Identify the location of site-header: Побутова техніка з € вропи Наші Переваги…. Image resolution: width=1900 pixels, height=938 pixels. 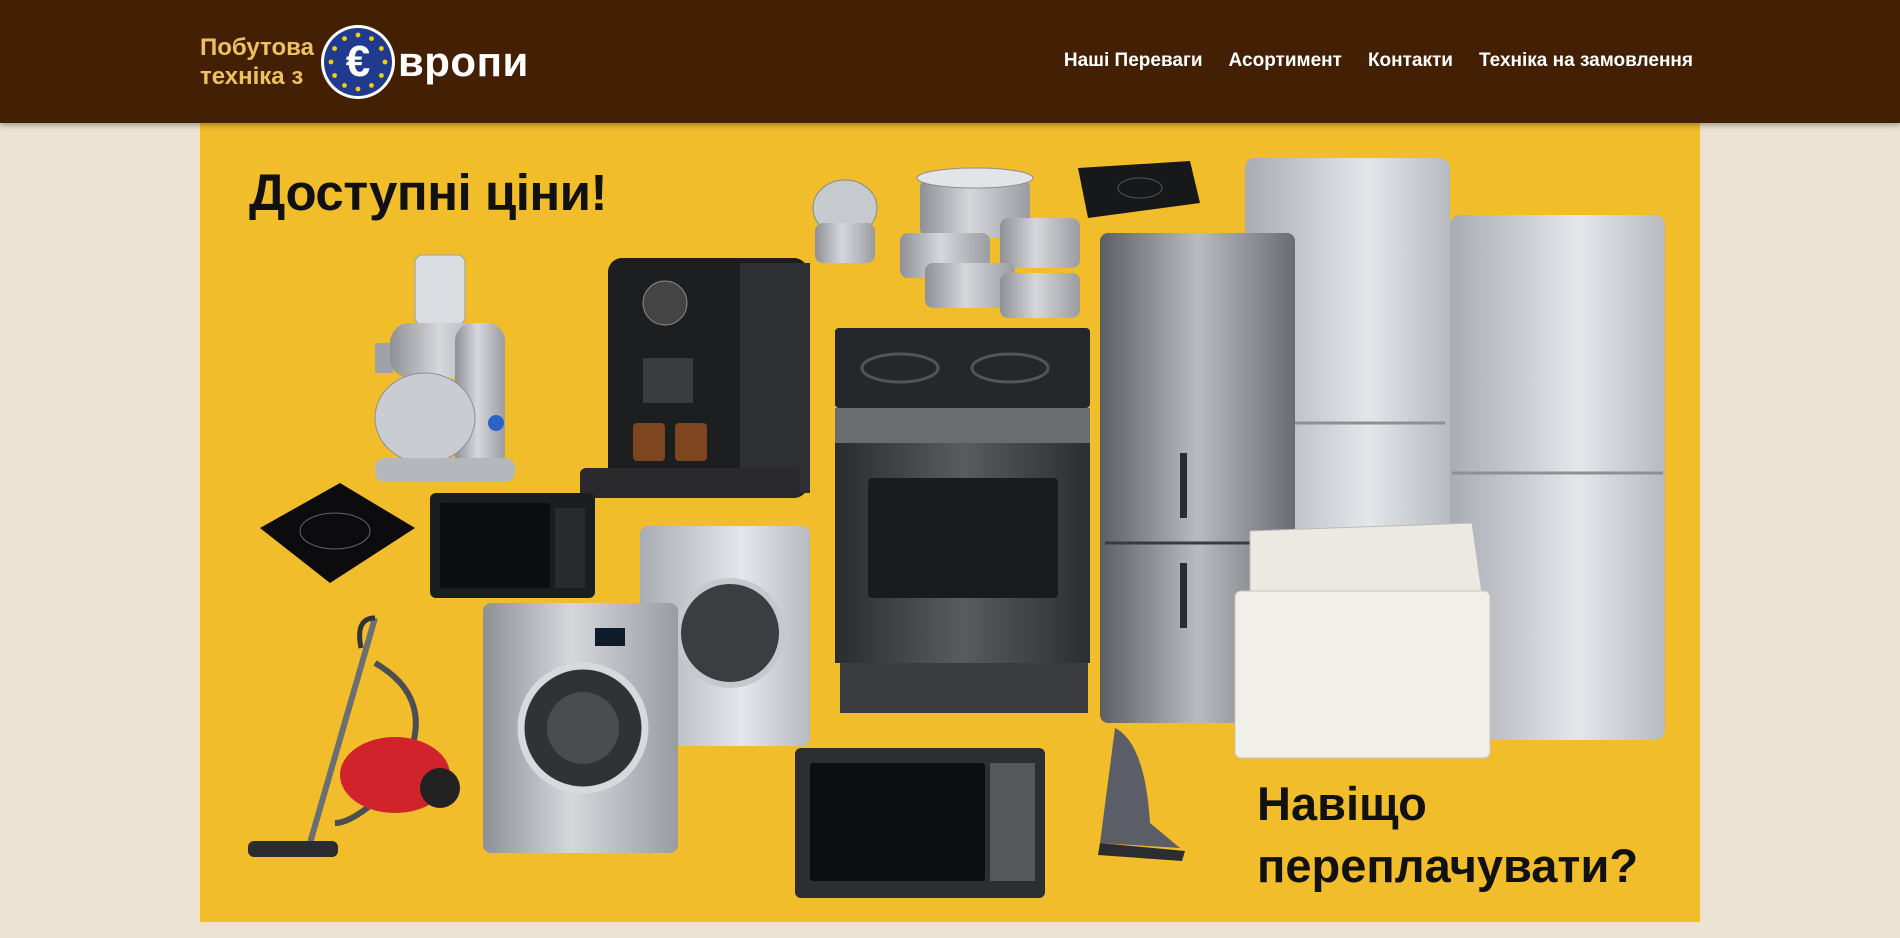
(950, 61).